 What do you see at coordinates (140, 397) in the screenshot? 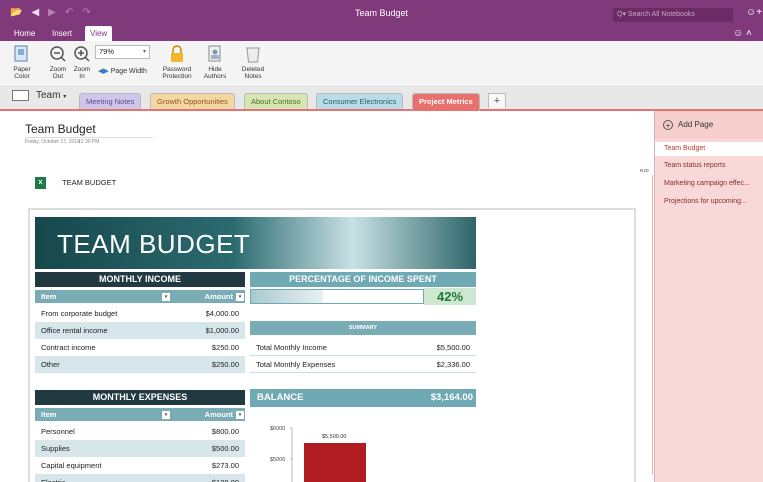
I see `monthly-expenses-header: MONTHLY EXPENSES` at bounding box center [140, 397].